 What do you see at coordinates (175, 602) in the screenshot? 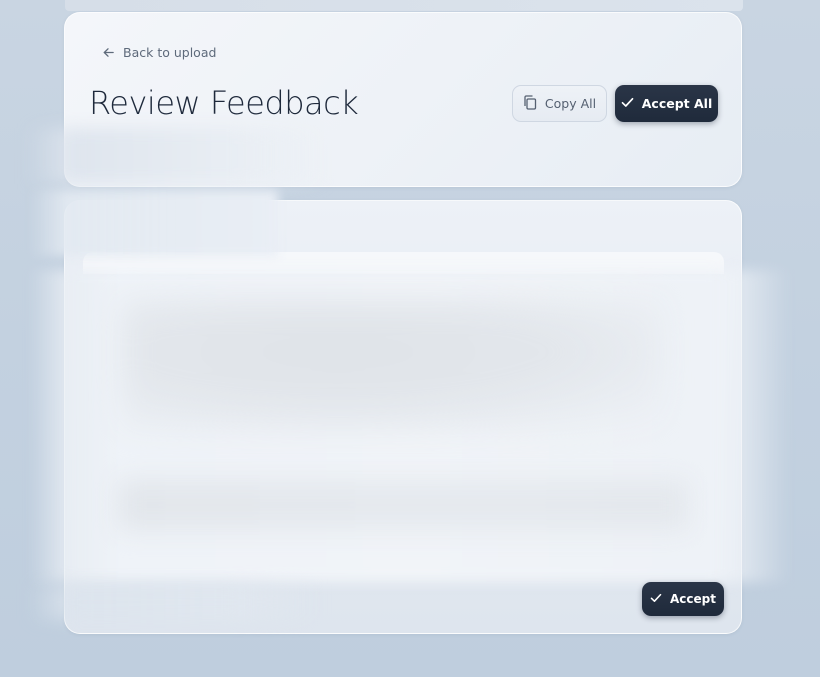
I see `blurred-footer-meta` at bounding box center [175, 602].